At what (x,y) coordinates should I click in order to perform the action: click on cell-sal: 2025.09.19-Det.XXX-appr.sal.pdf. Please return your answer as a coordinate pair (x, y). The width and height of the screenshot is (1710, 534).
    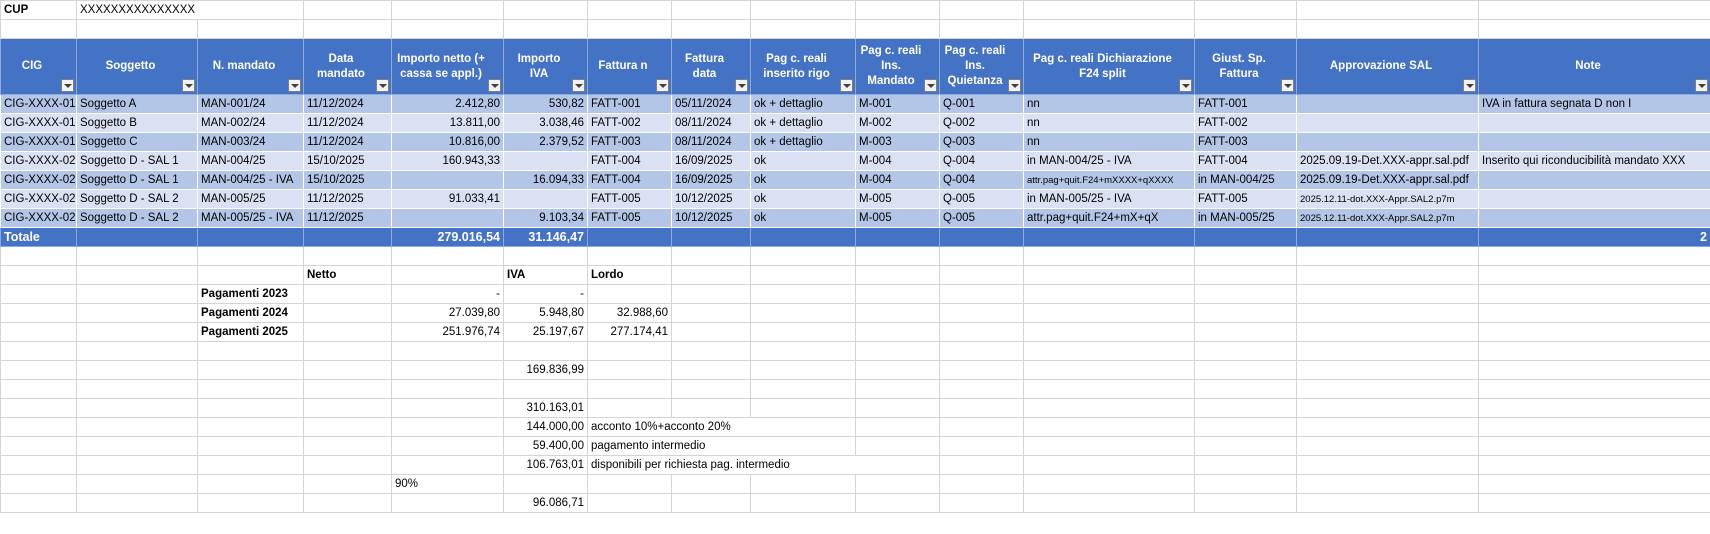
    Looking at the image, I should click on (1387, 161).